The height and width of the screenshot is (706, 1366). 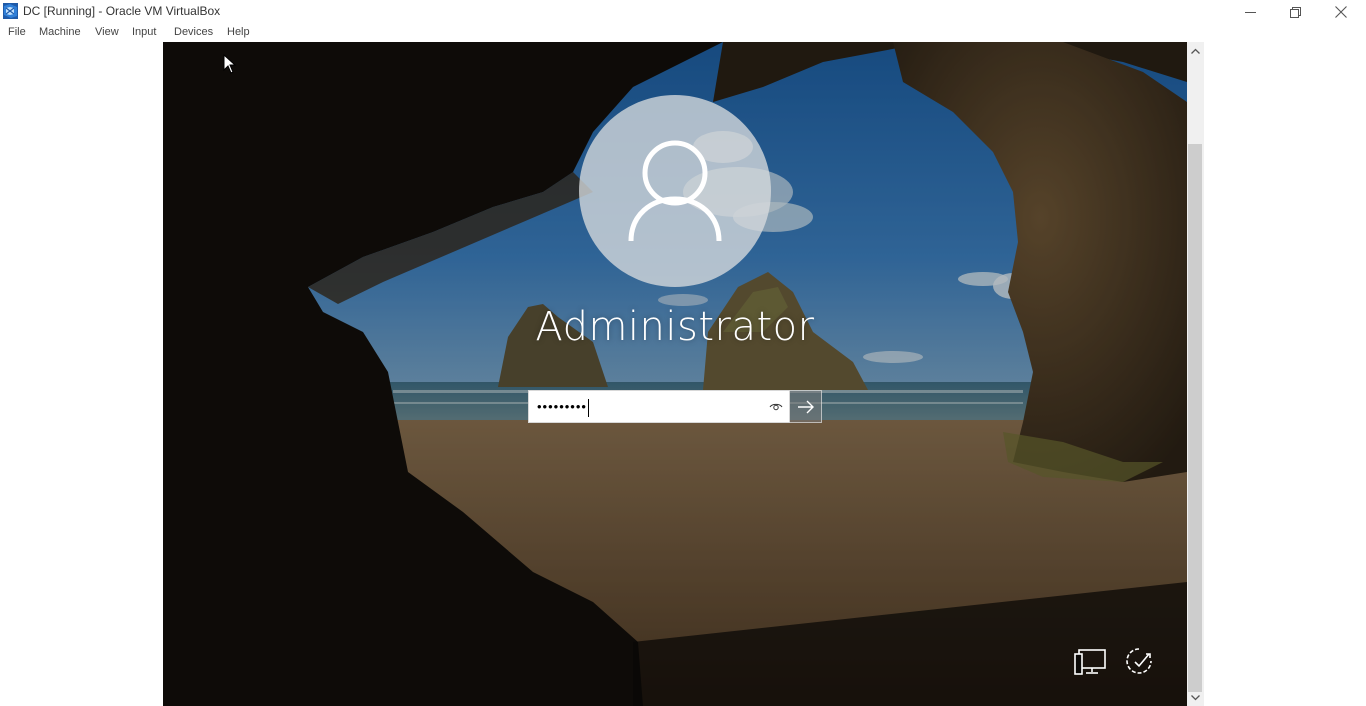 I want to click on chevron-down-icon, so click(x=1195, y=697).